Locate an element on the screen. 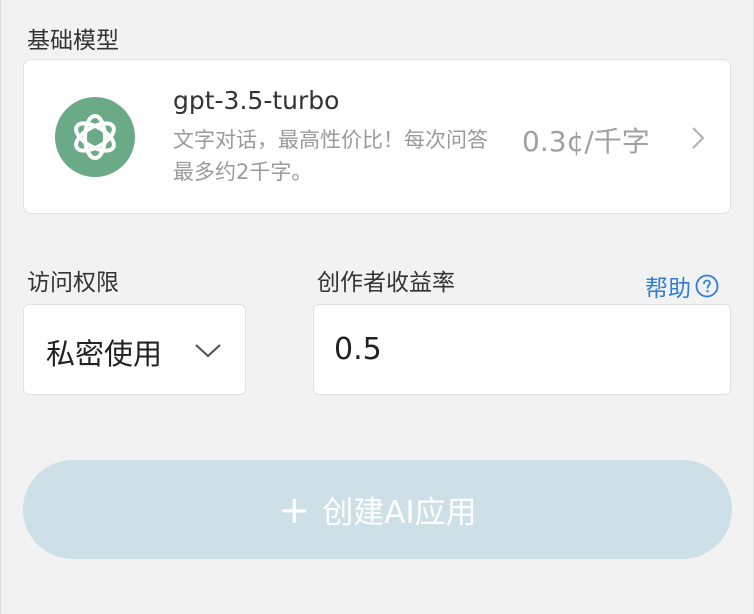 This screenshot has height=614, width=754. chevron-right-icon is located at coordinates (698, 138).